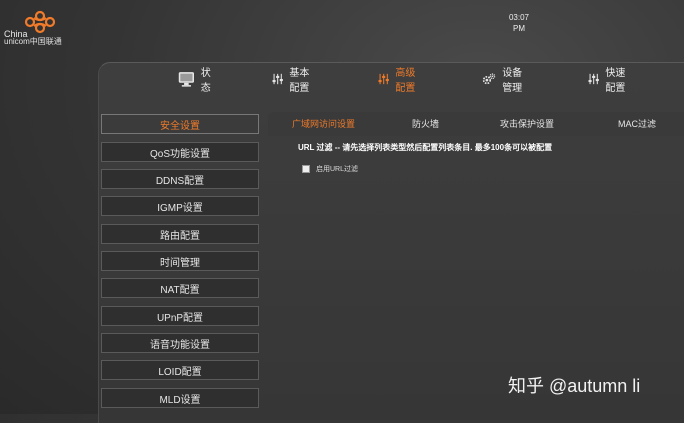  I want to click on sidebar-item-time: 时间管理, so click(180, 261).